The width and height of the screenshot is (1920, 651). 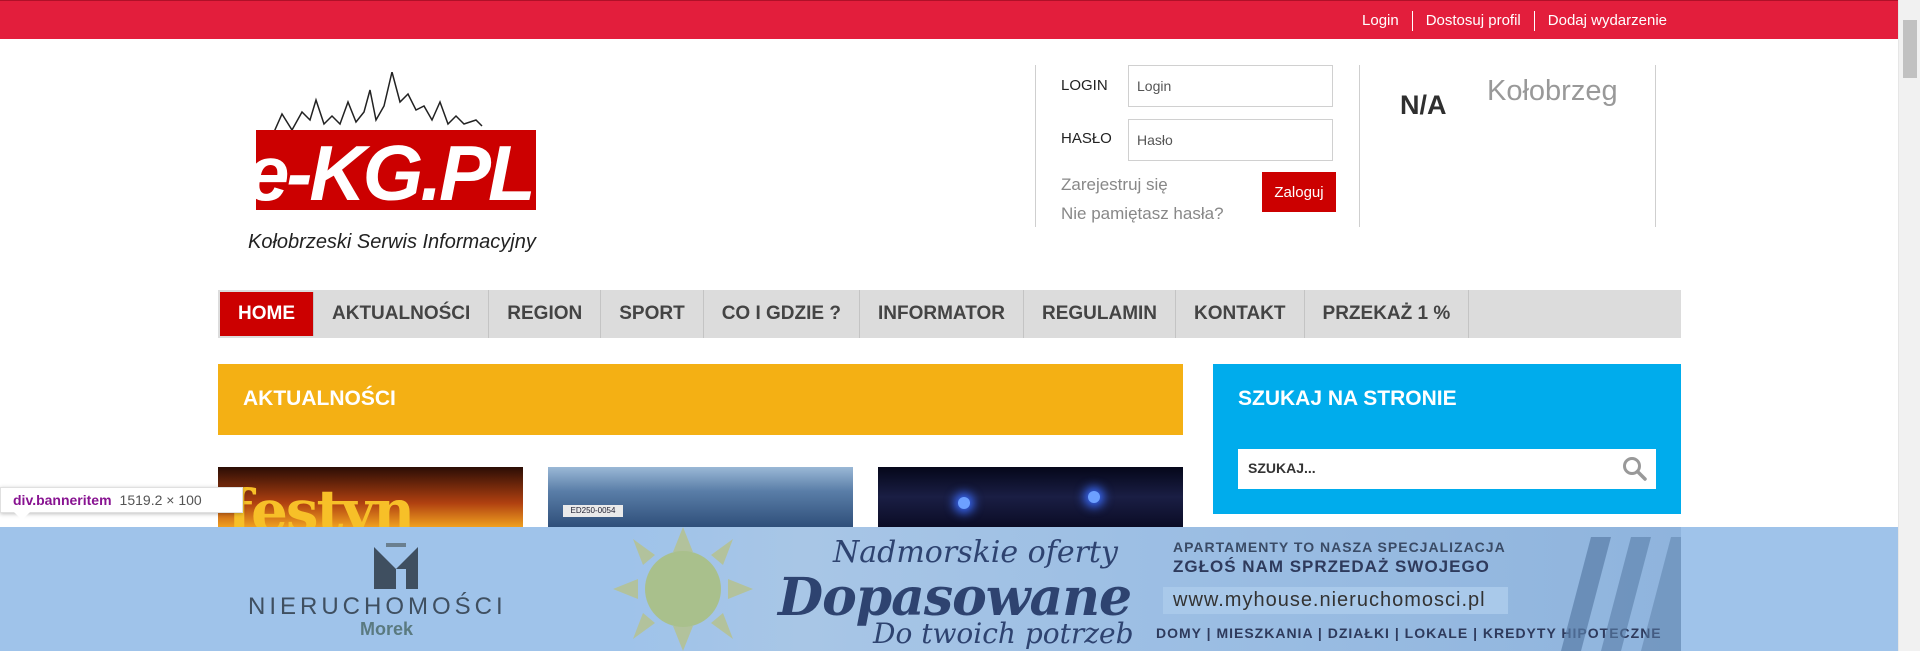 What do you see at coordinates (1100, 314) in the screenshot?
I see `nav-regulamin: REGULAMIN` at bounding box center [1100, 314].